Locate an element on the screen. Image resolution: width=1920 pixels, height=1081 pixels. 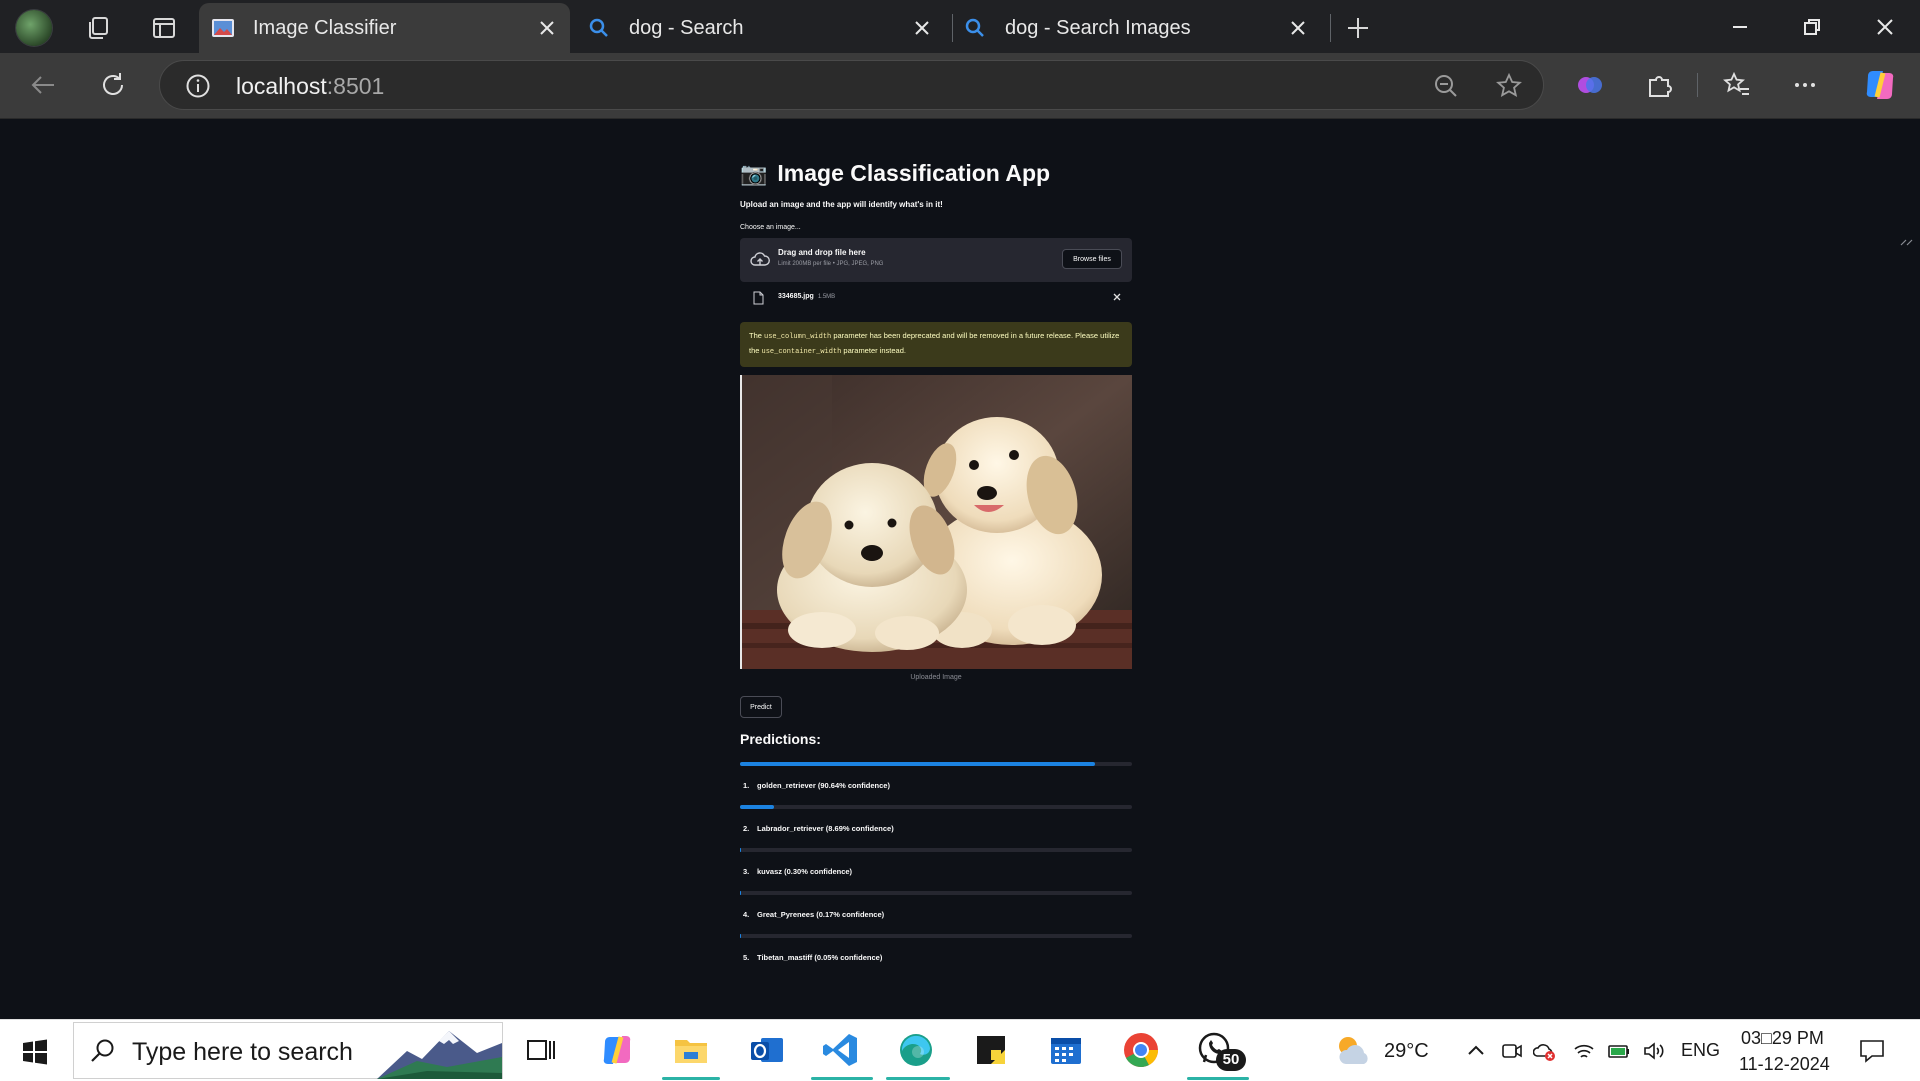
restore-icon is located at coordinates (1812, 27).